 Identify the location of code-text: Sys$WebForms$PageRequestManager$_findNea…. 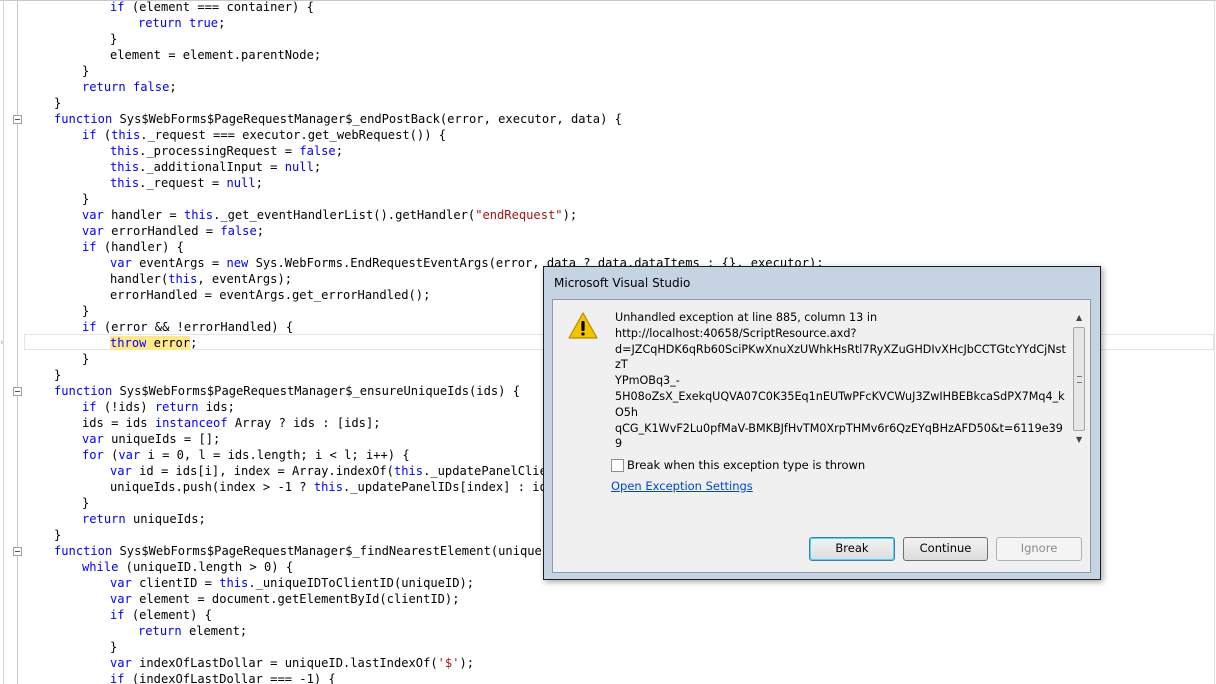
(345, 551).